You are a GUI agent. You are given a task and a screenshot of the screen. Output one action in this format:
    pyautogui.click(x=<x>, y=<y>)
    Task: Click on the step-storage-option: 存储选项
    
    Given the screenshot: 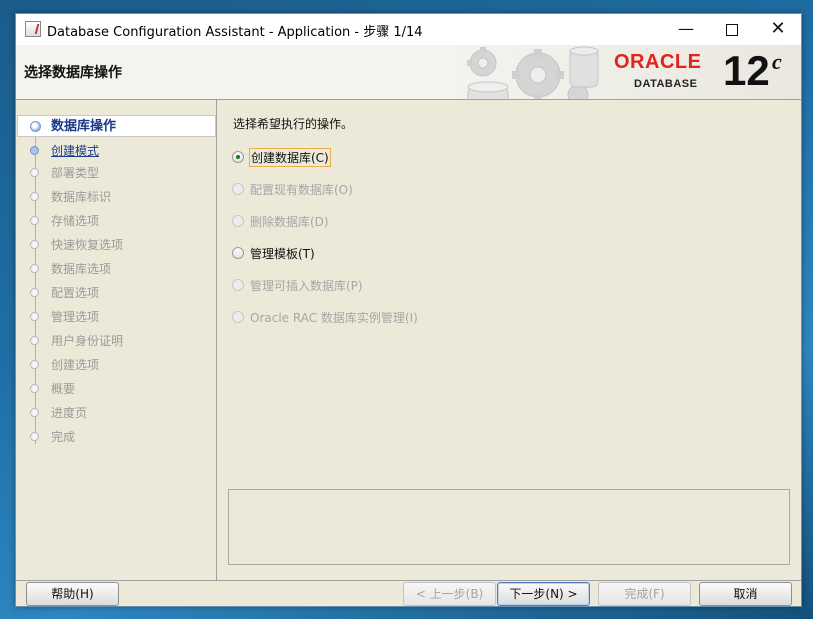 What is the action you would take?
    pyautogui.click(x=116, y=221)
    